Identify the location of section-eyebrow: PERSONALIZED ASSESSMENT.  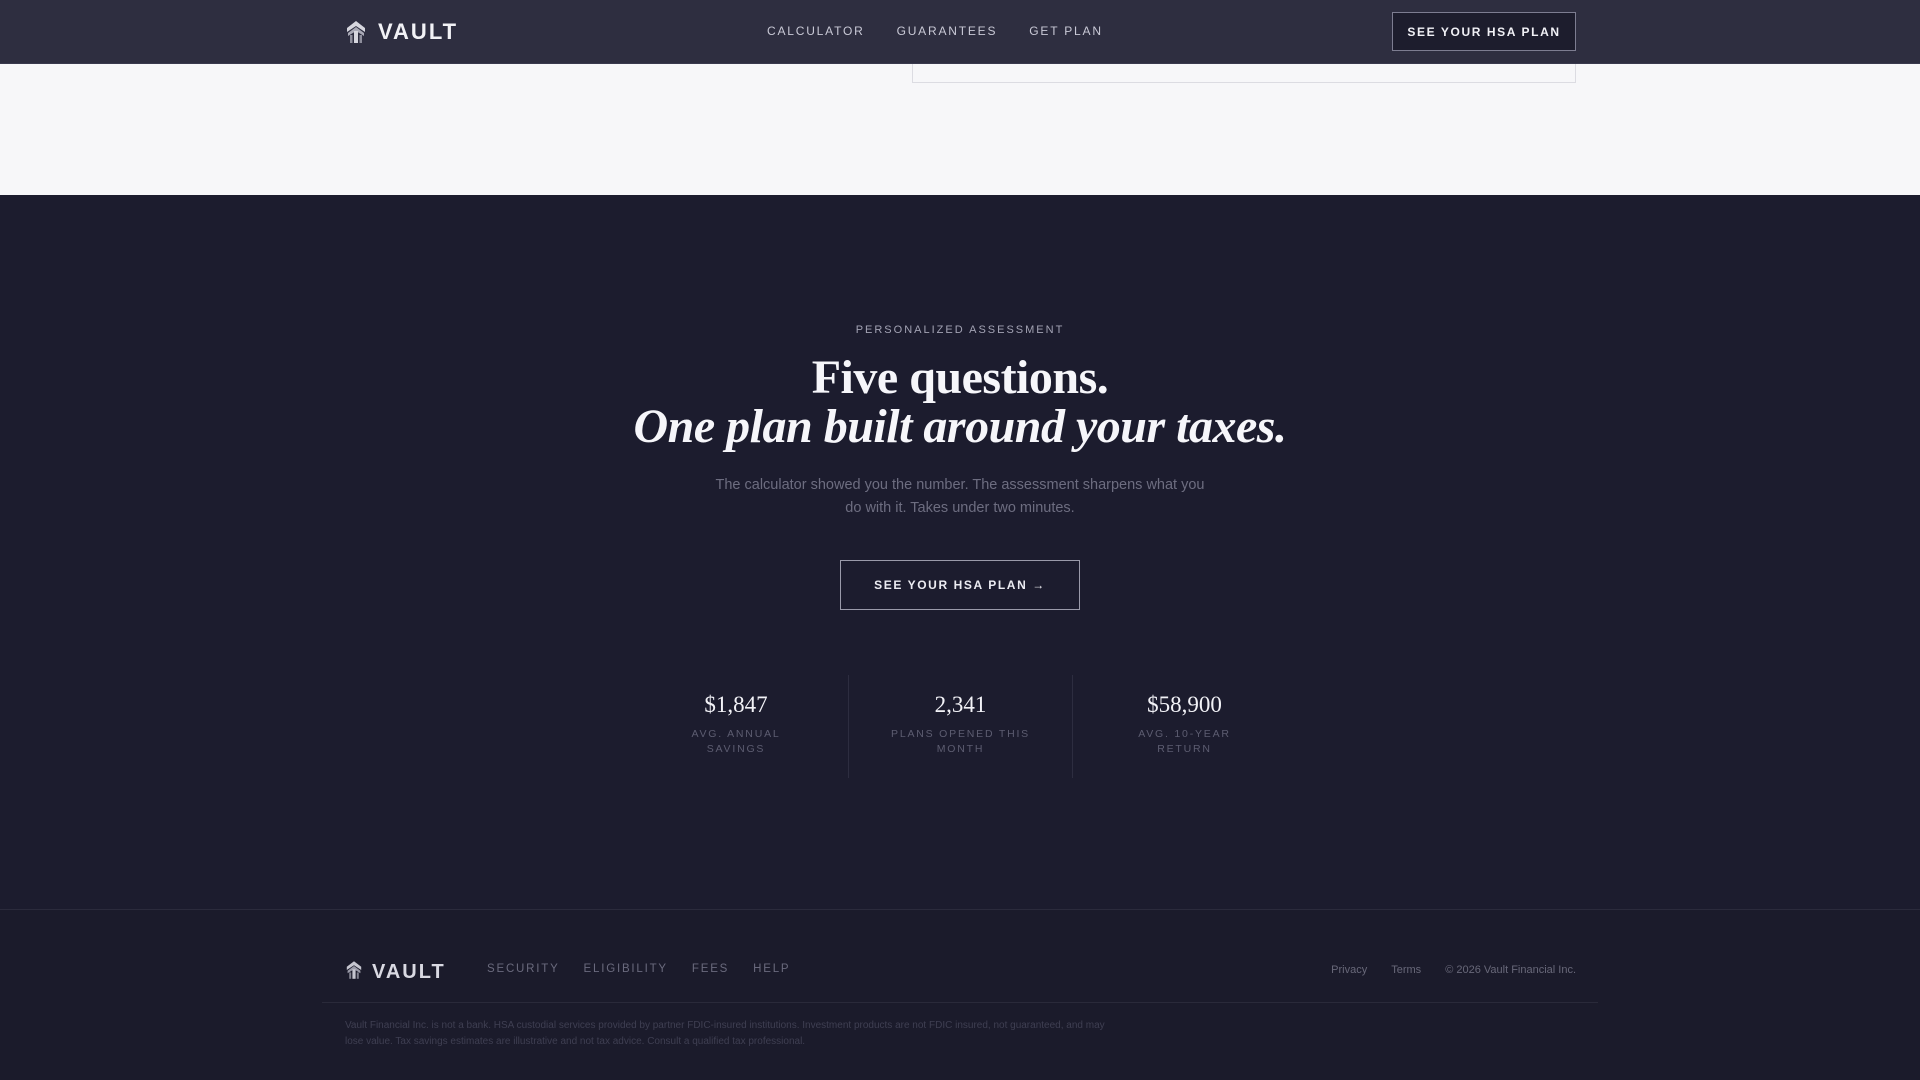
(960, 330).